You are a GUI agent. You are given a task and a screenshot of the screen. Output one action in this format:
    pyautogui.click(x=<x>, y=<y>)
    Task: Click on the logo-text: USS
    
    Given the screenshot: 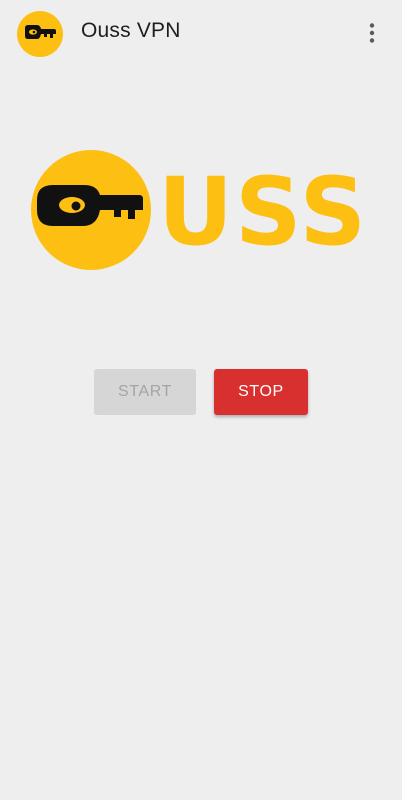 What is the action you would take?
    pyautogui.click(x=263, y=212)
    